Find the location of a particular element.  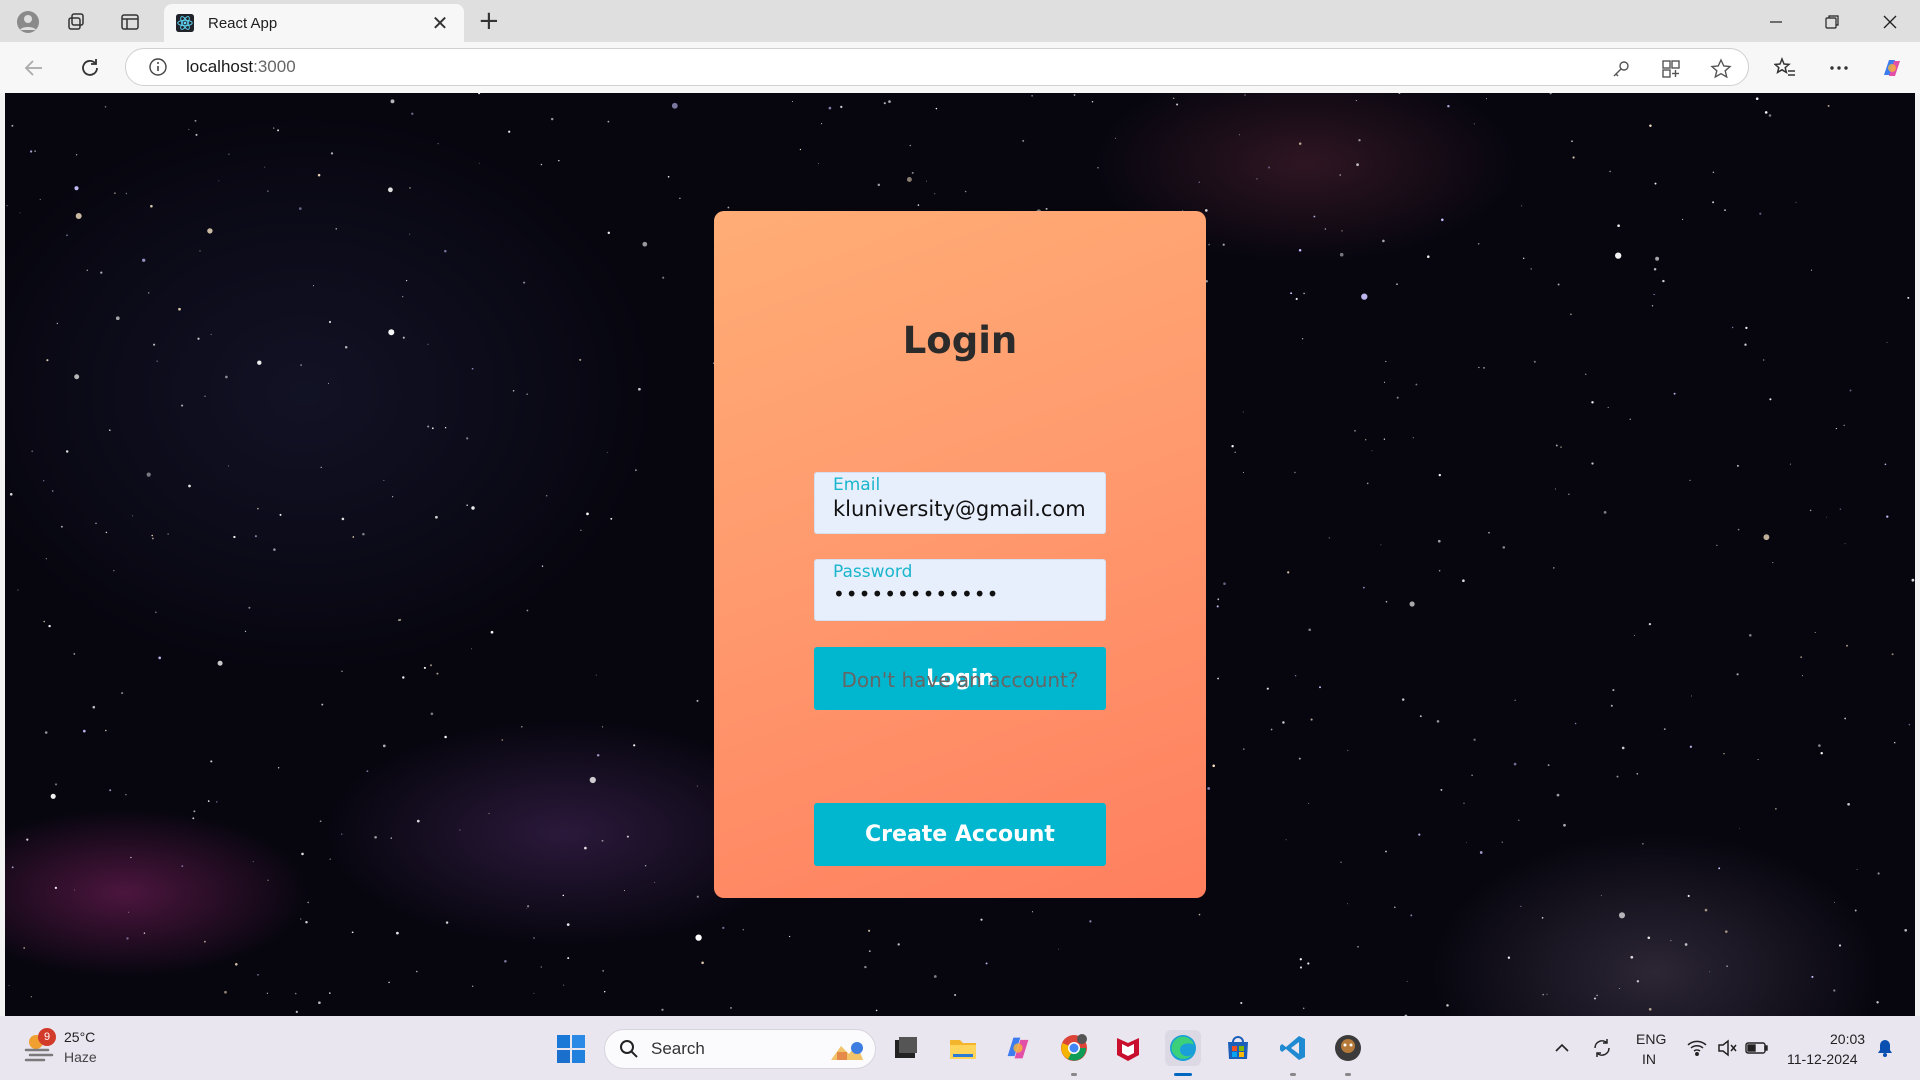

wifi-icon is located at coordinates (1697, 1048).